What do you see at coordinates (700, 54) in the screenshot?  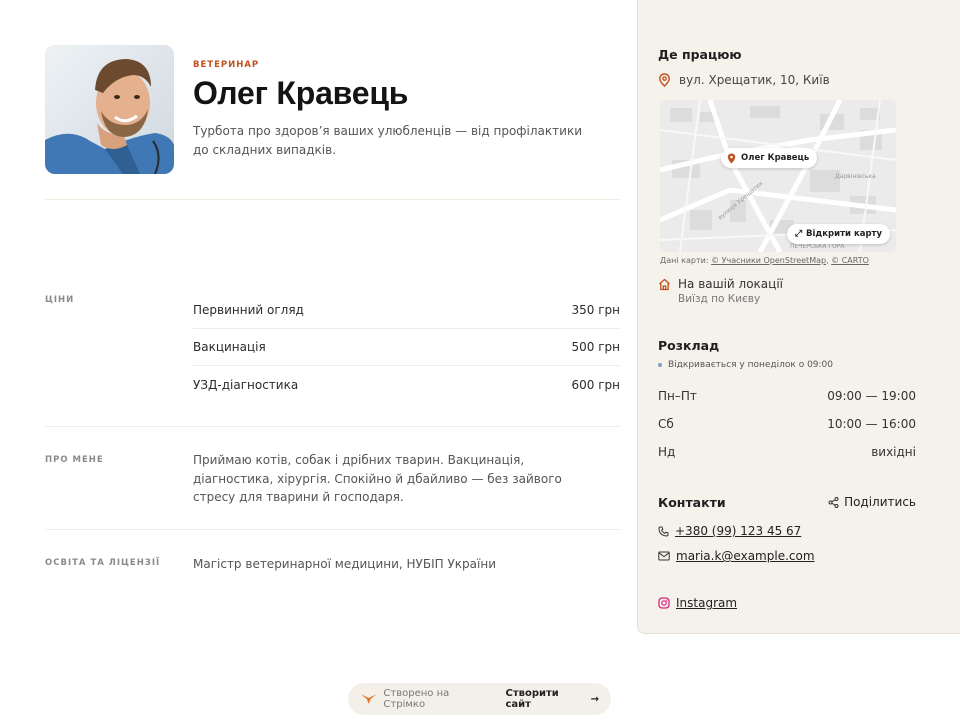 I see `where-title: Де працюю` at bounding box center [700, 54].